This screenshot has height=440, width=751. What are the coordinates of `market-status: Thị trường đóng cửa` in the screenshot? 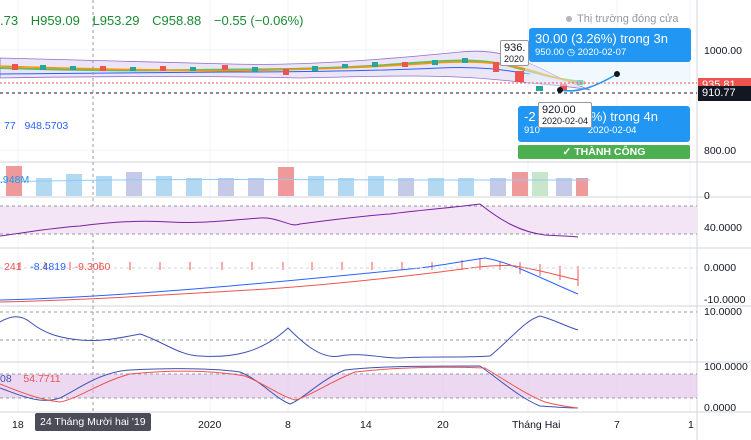 It's located at (622, 19).